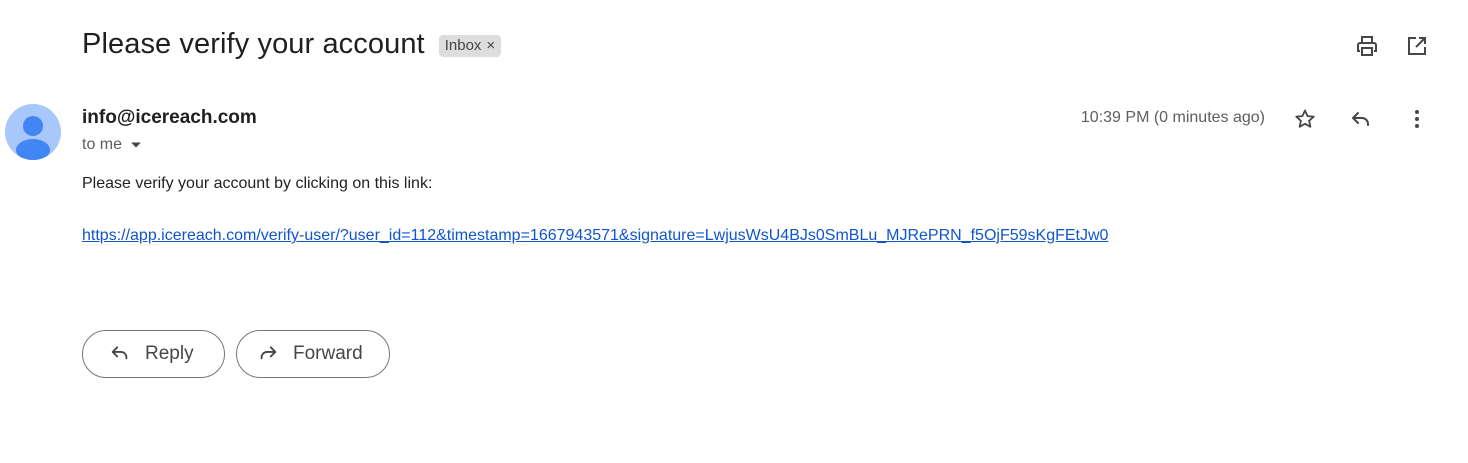  Describe the element at coordinates (1392, 46) in the screenshot. I see `top-actions` at that location.